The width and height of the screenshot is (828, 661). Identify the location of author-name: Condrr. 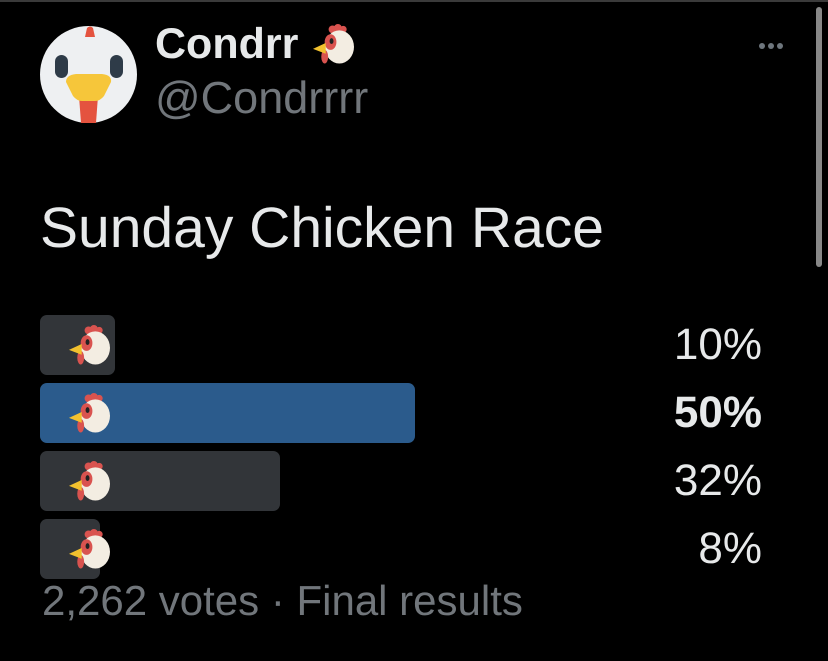
(226, 44).